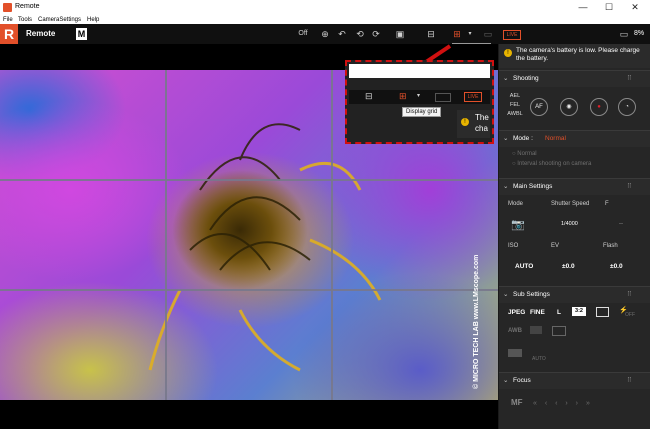  I want to click on af-button: AF, so click(539, 107).